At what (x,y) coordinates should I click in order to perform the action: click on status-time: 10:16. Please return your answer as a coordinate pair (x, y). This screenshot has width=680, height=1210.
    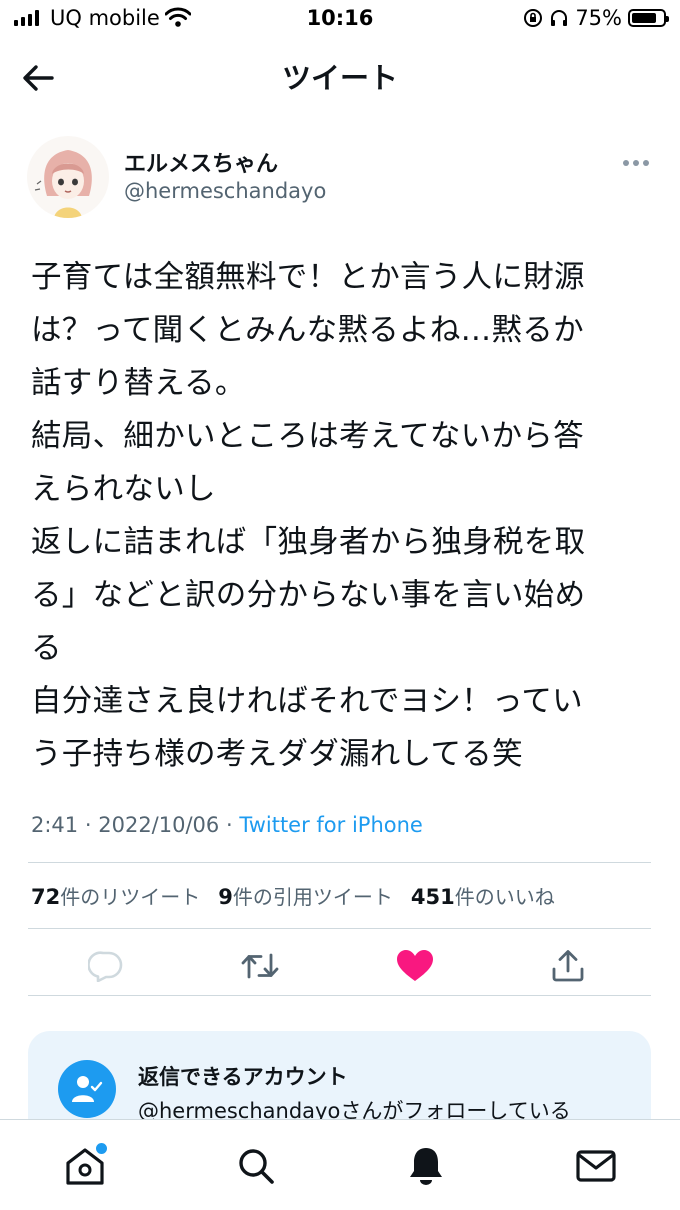
    Looking at the image, I should click on (340, 18).